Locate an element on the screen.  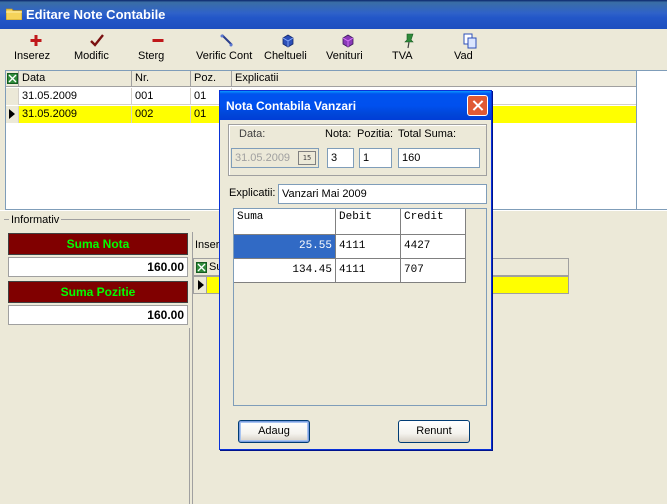
grid-corner is located at coordinates (12, 79).